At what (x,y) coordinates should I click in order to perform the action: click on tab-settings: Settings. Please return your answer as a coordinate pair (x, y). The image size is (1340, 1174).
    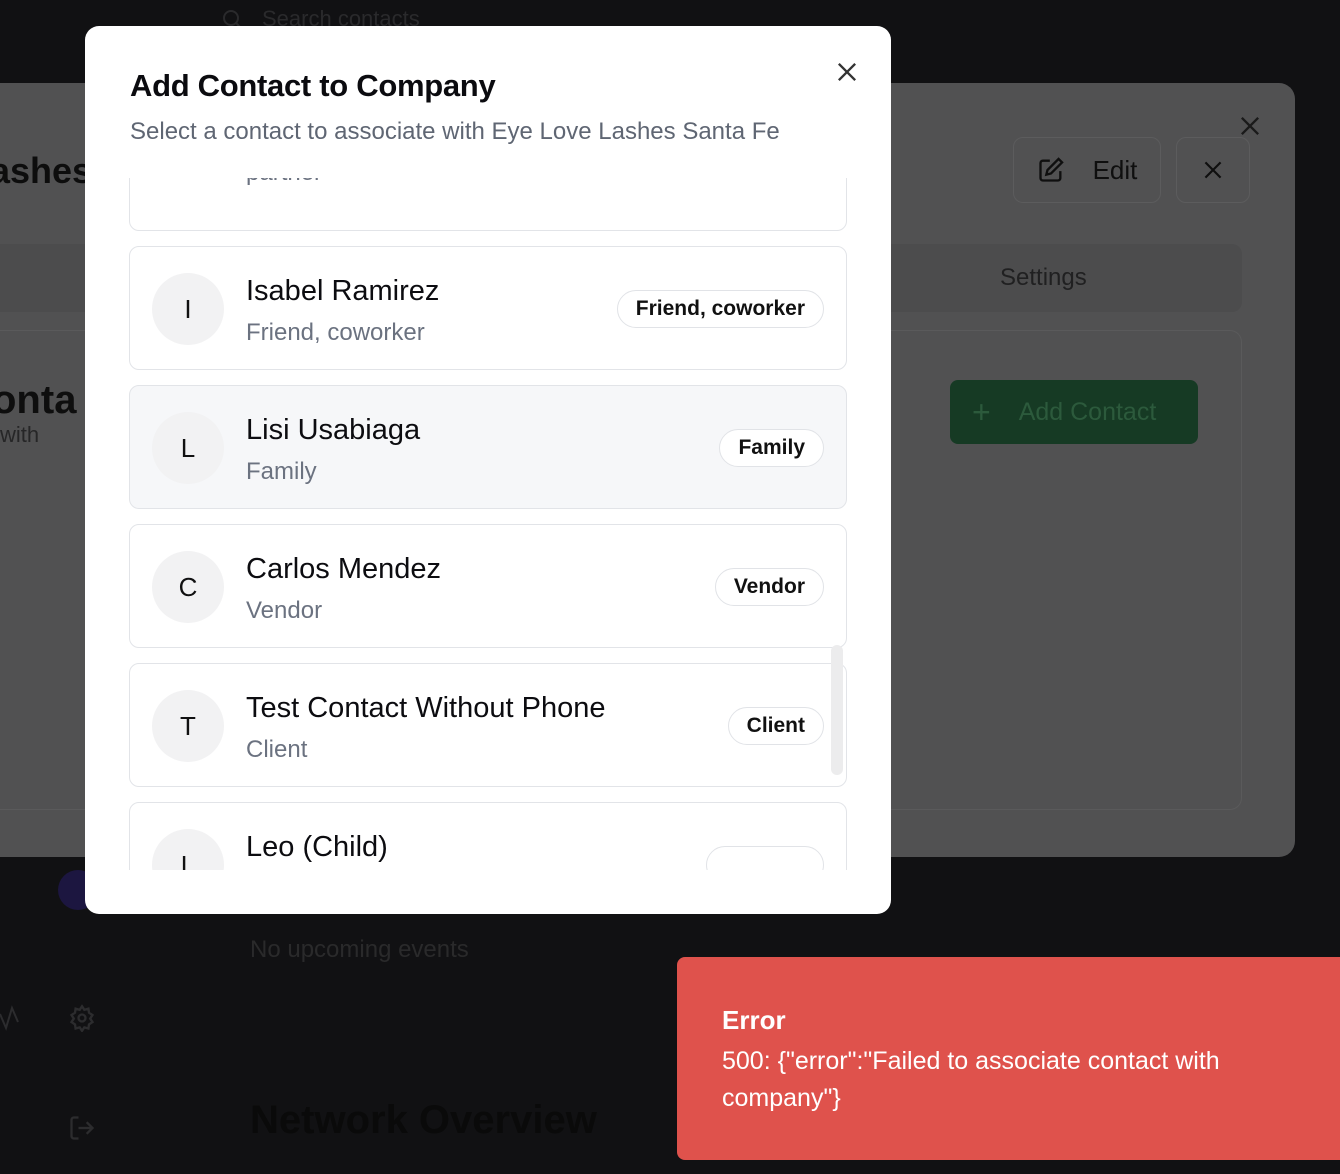
    Looking at the image, I should click on (1043, 277).